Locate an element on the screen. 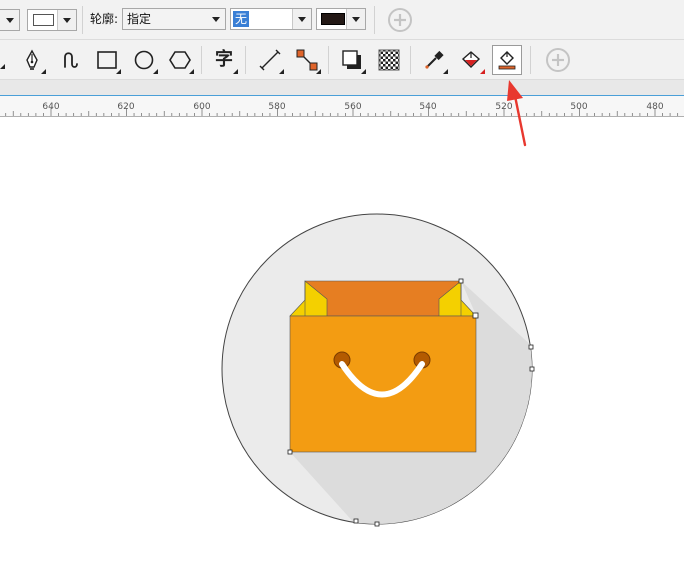  transparency-tool is located at coordinates (389, 60).